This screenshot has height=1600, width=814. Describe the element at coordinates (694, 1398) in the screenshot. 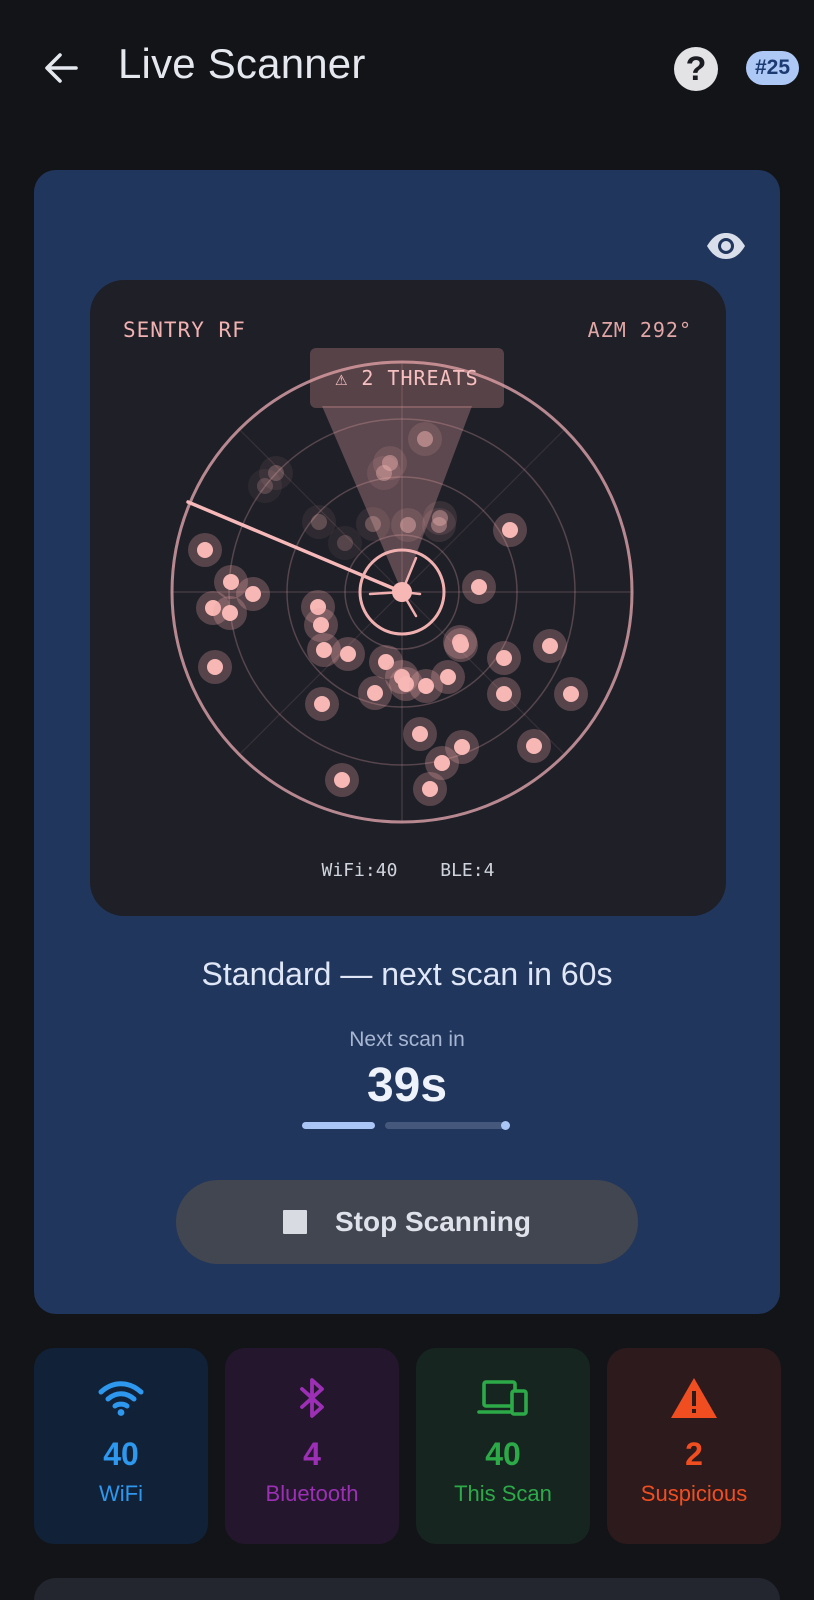

I see `warning-icon` at that location.